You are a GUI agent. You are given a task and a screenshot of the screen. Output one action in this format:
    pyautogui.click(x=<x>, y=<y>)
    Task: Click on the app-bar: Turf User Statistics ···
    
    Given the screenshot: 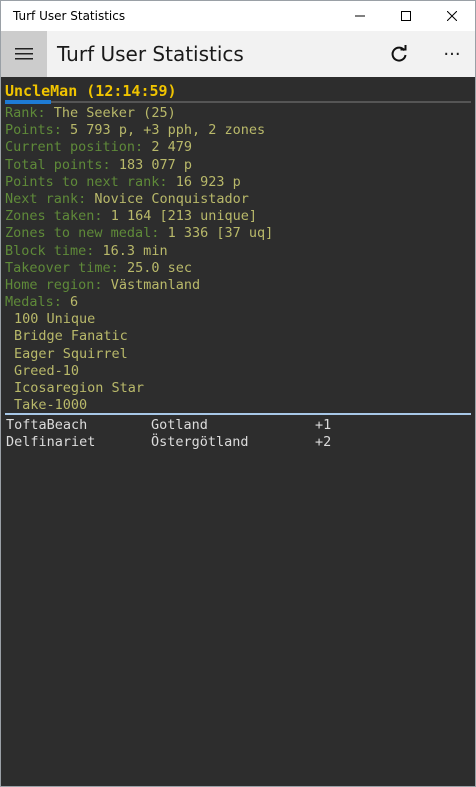 What is the action you would take?
    pyautogui.click(x=238, y=54)
    